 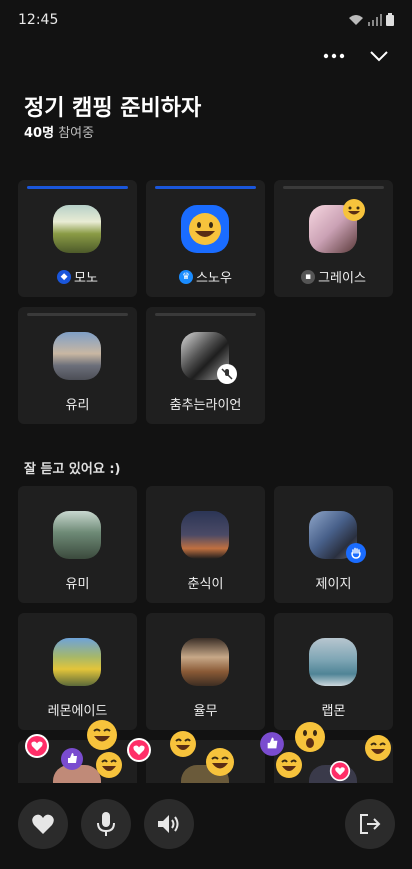 I want to click on participant-count: 40명 참여중, so click(x=59, y=131).